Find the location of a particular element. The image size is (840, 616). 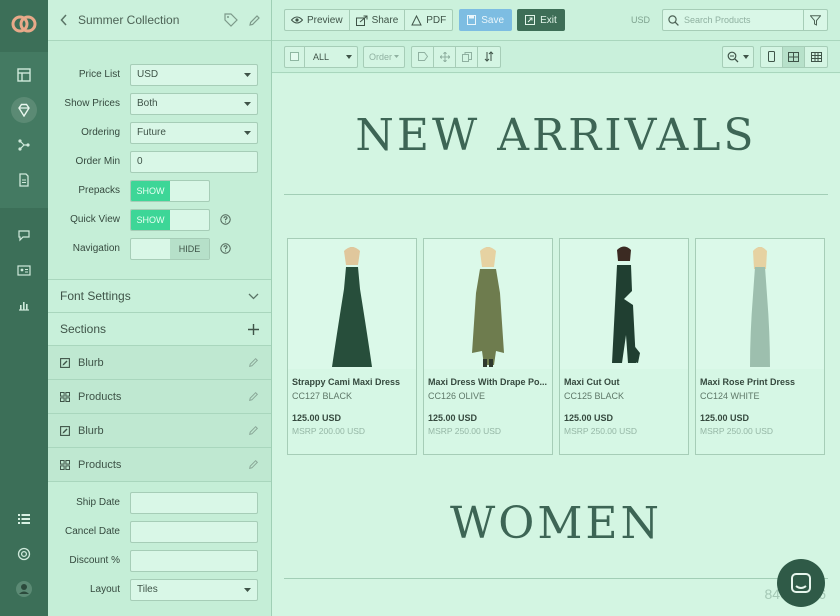

product-name: Strappy Cami Maxi Dress is located at coordinates (346, 382).